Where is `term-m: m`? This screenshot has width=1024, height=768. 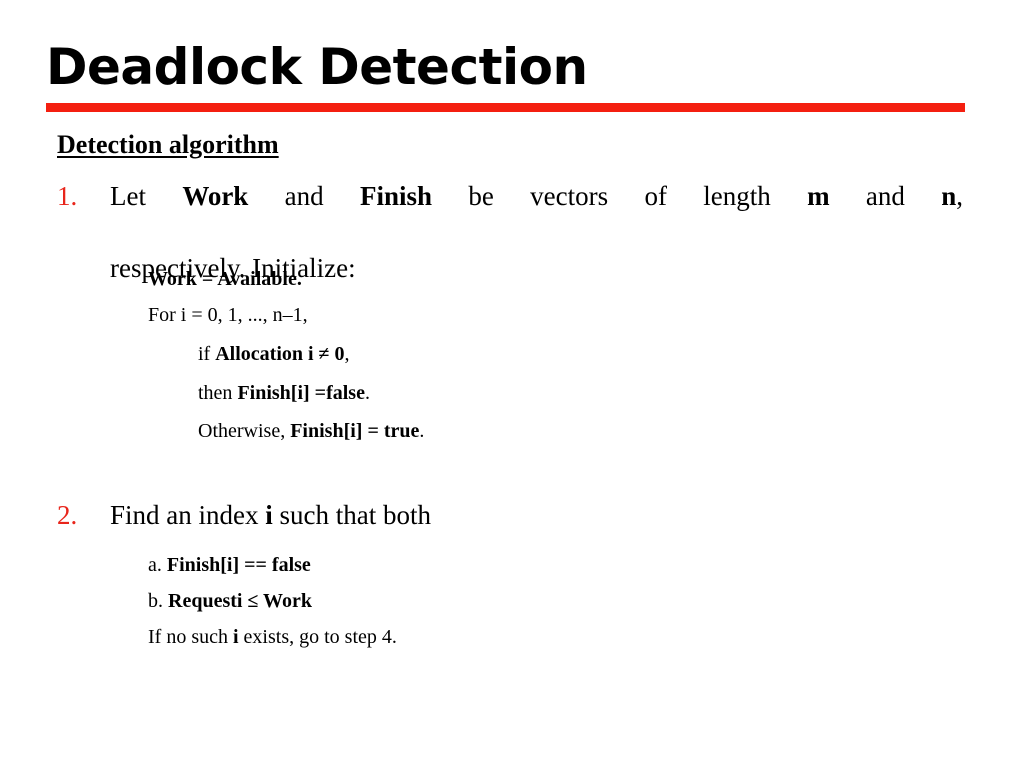
term-m: m is located at coordinates (818, 196).